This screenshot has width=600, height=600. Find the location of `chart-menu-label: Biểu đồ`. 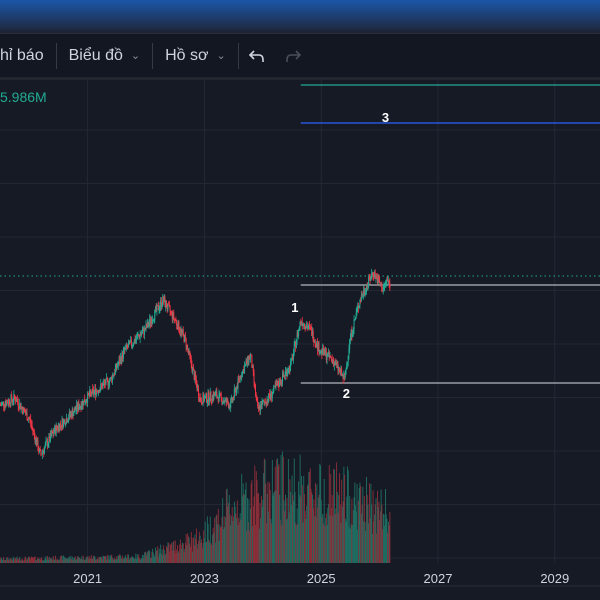

chart-menu-label: Biểu đồ is located at coordinates (95, 55).